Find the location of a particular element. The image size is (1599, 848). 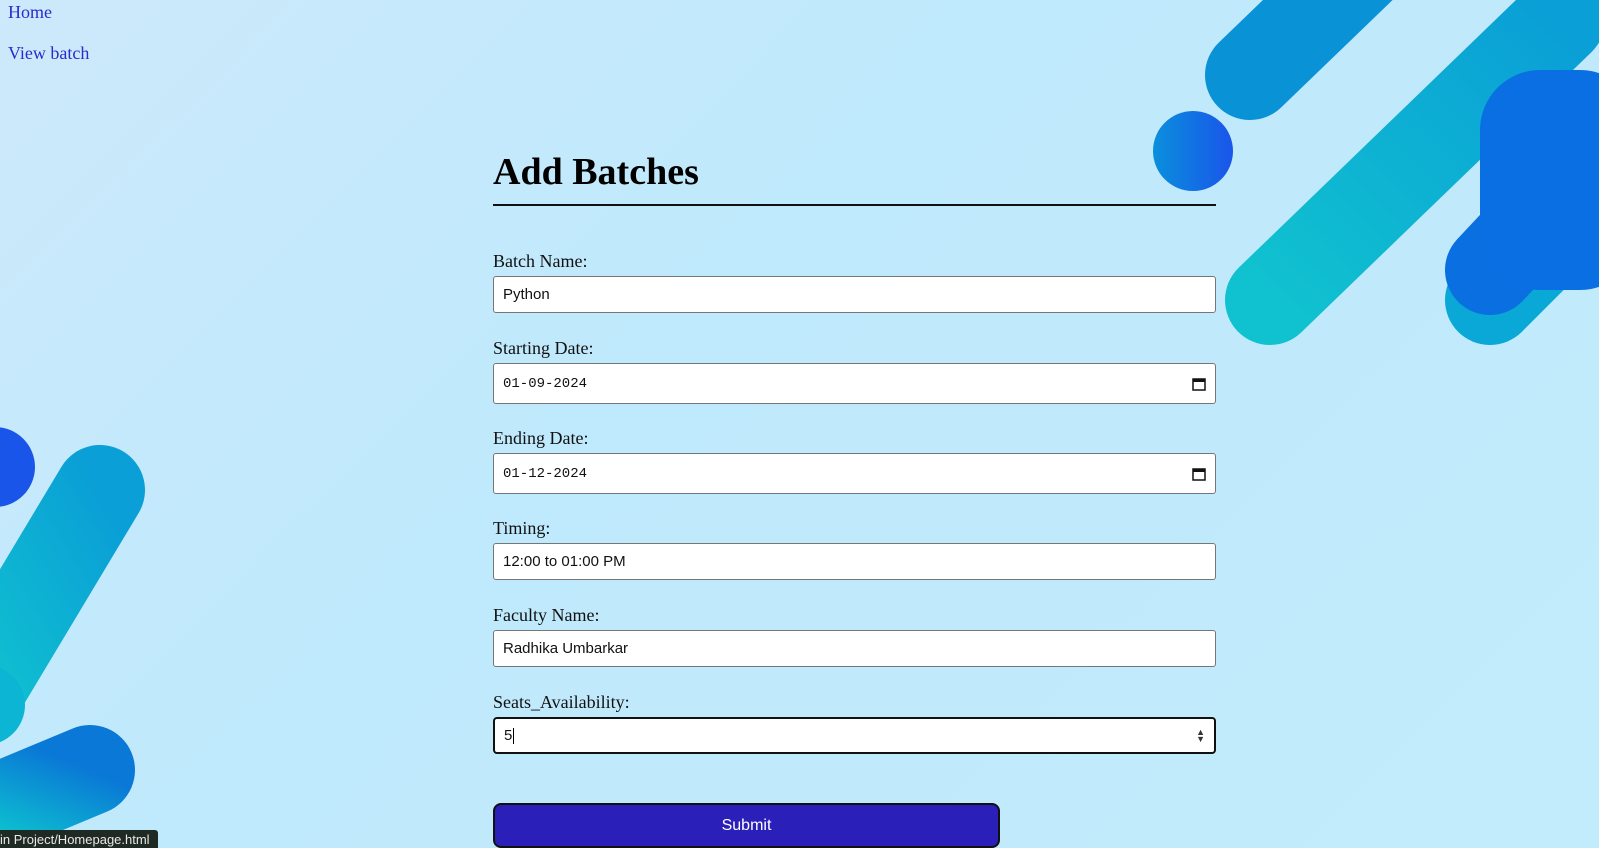

batch-name-field: Batch Name: Python is located at coordinates (854, 282).